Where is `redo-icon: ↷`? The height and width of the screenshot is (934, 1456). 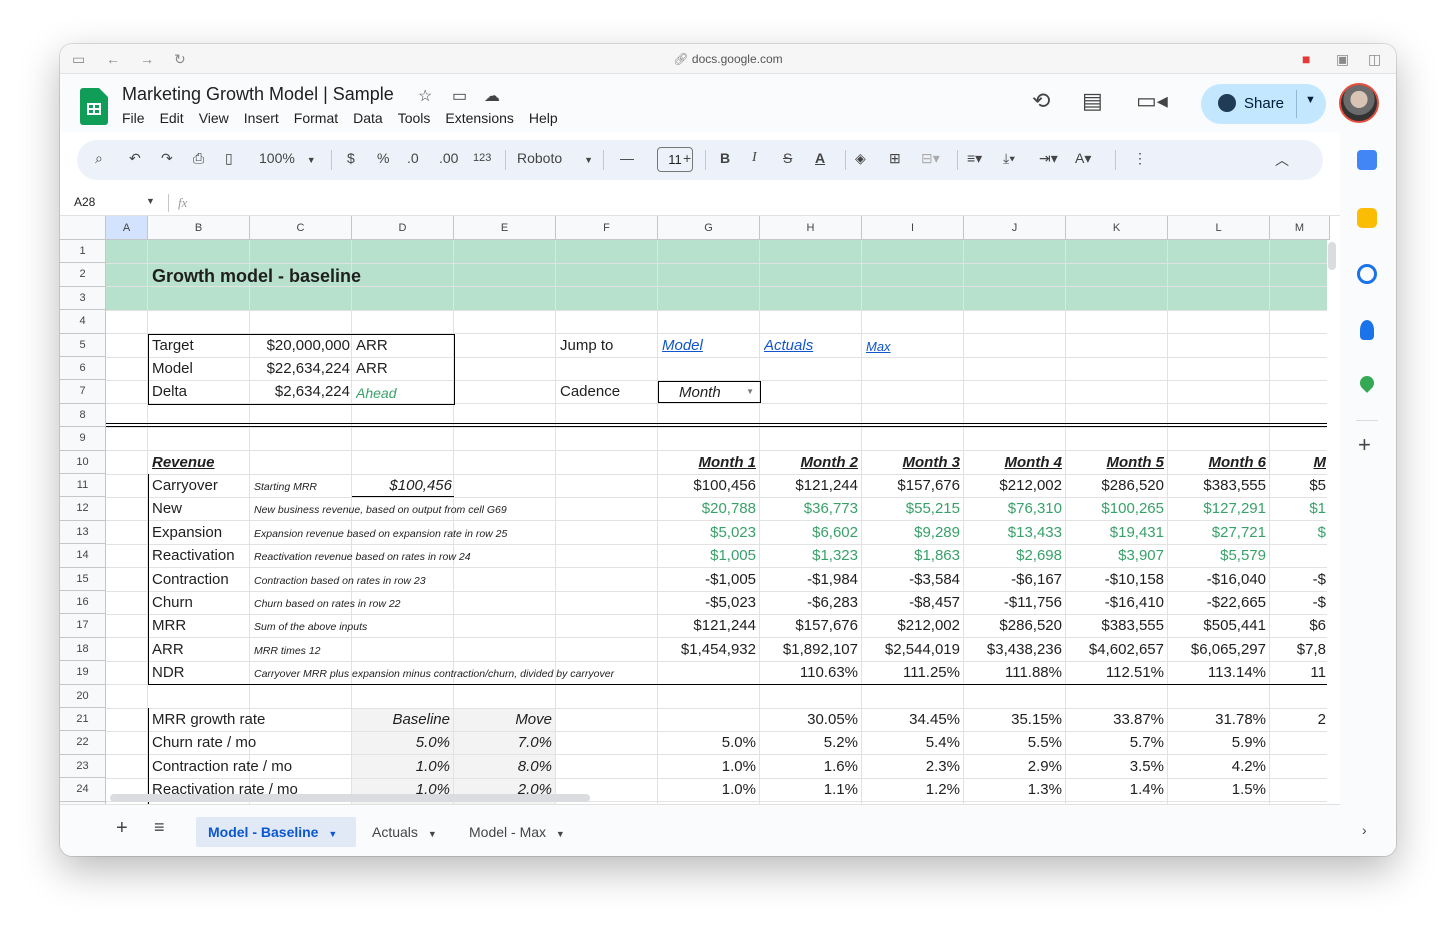 redo-icon: ↷ is located at coordinates (167, 158).